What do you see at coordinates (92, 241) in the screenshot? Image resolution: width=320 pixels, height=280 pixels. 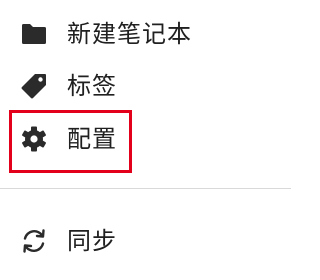 I see `menu-item-label: 同步` at bounding box center [92, 241].